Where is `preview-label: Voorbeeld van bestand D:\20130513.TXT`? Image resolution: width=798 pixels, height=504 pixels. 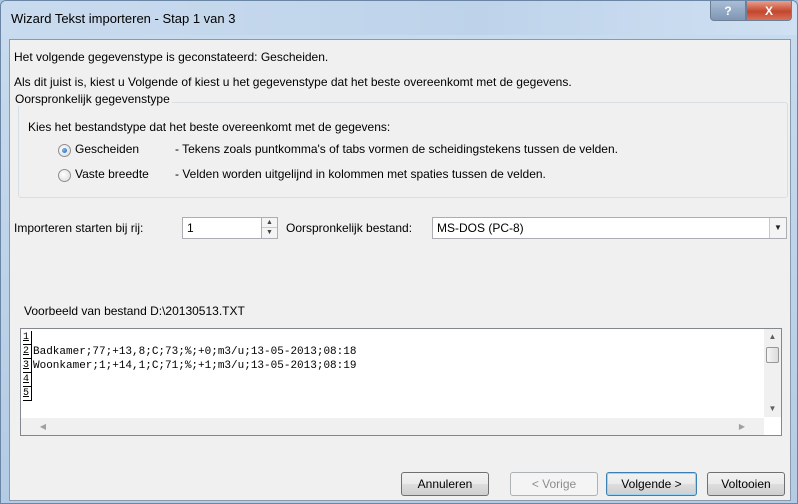
preview-label: Voorbeeld van bestand D:\20130513.TXT is located at coordinates (134, 311).